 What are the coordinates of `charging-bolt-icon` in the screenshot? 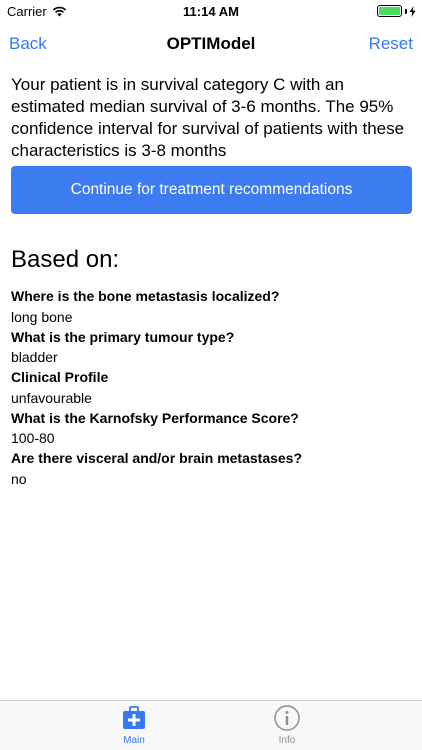 It's located at (412, 11).